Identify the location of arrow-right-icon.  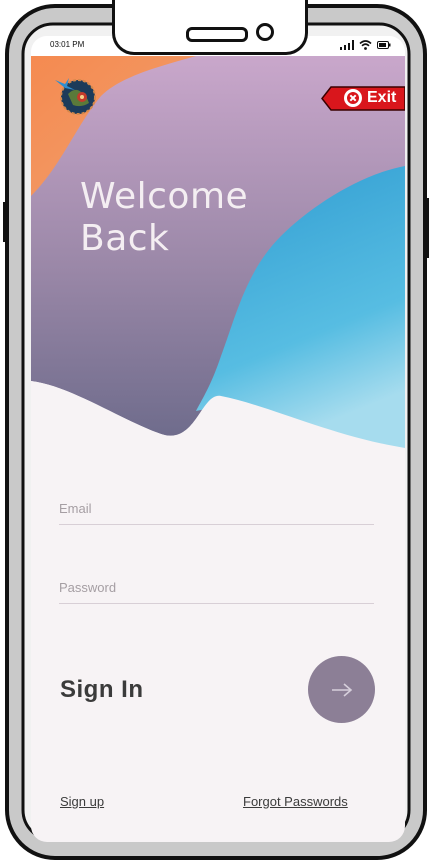
(341, 689).